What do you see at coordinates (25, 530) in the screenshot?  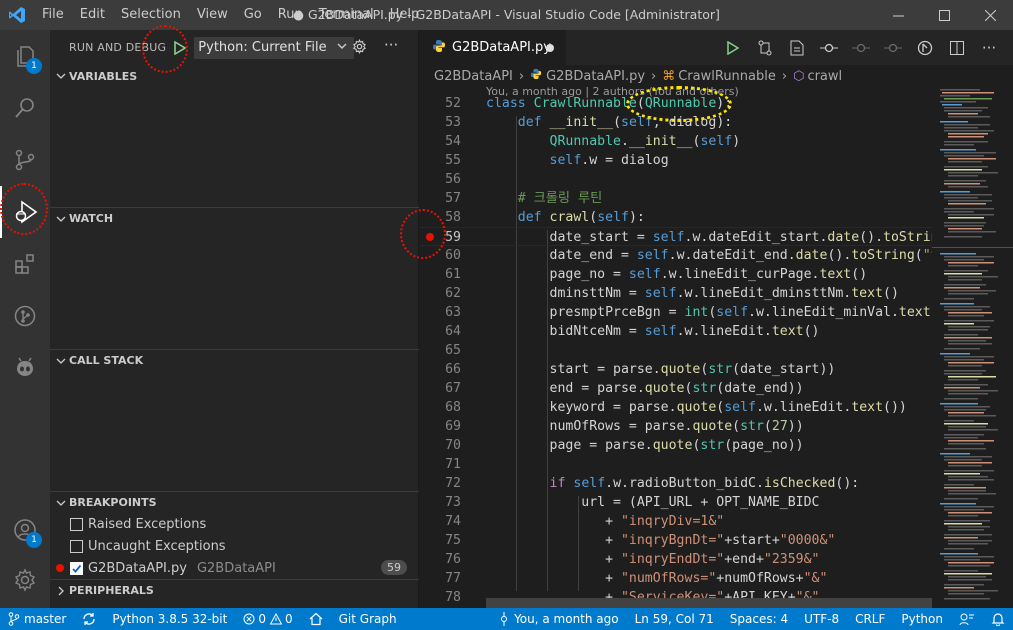 I see `accounts-icon: 1` at bounding box center [25, 530].